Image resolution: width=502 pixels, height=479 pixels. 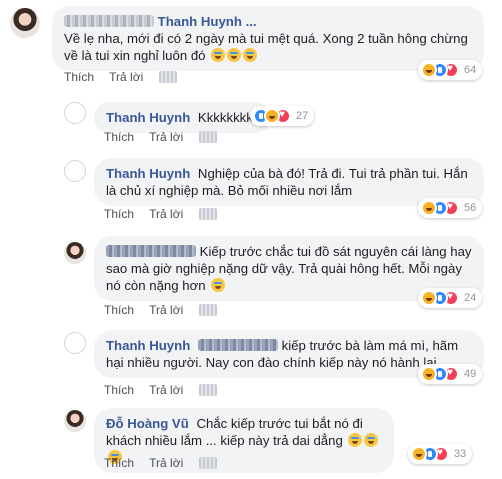 What do you see at coordinates (470, 374) in the screenshot?
I see `reaction-count: 49` at bounding box center [470, 374].